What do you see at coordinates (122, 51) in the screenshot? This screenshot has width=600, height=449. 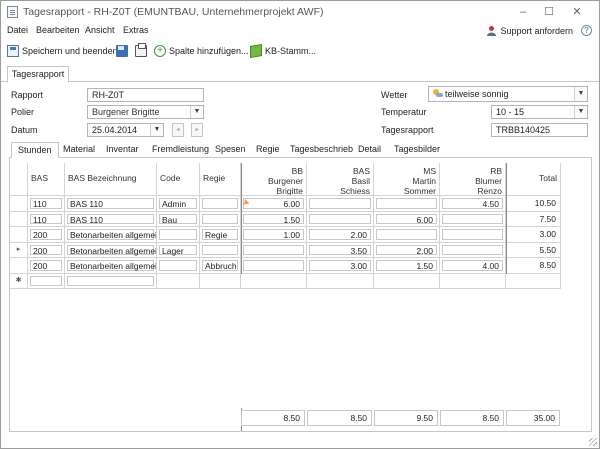 I see `save-button` at bounding box center [122, 51].